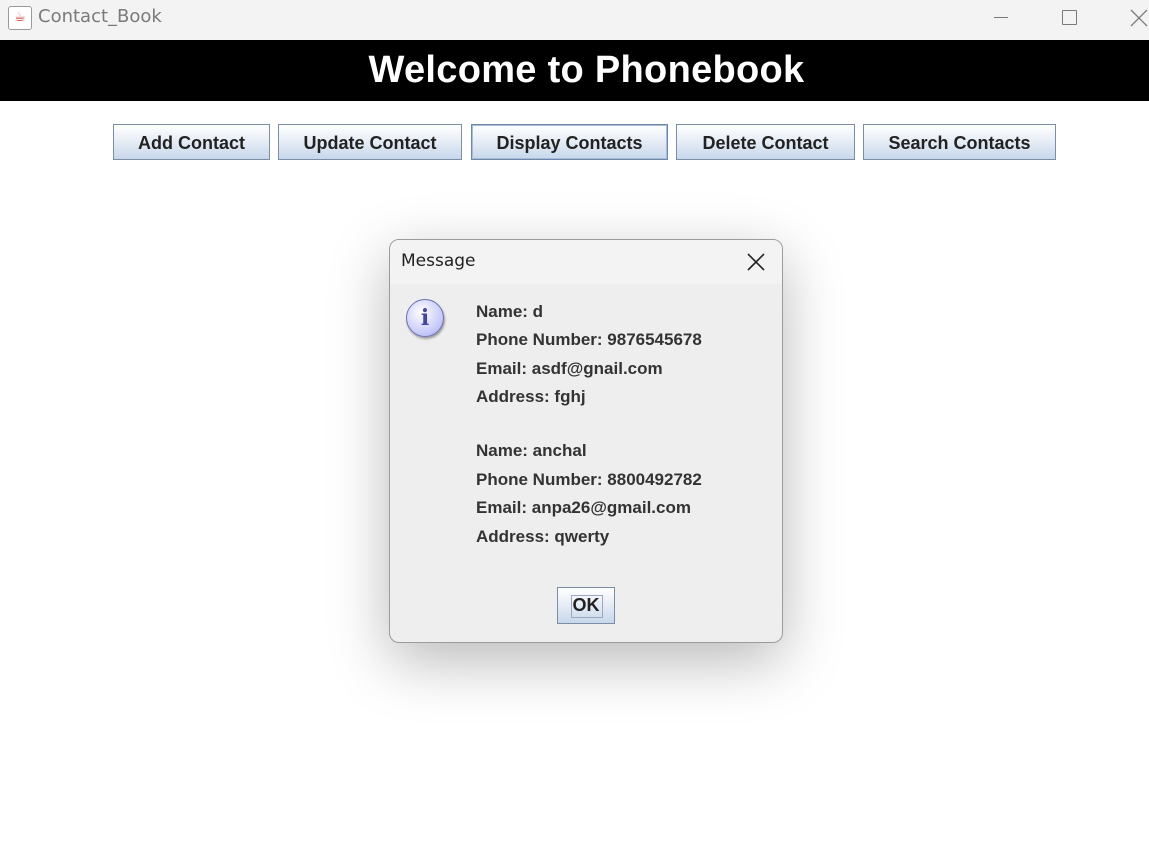  I want to click on welcome-banner: Welcome to Phonebook, so click(574, 70).